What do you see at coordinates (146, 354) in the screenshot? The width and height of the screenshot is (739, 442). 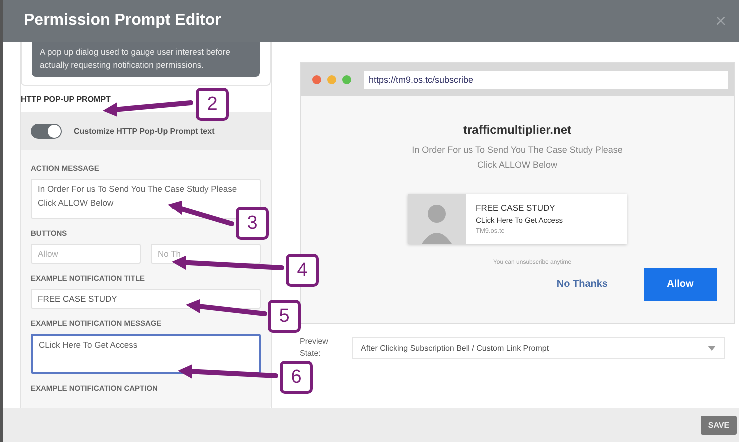 I see `text-area: CLick Here To Get Access` at bounding box center [146, 354].